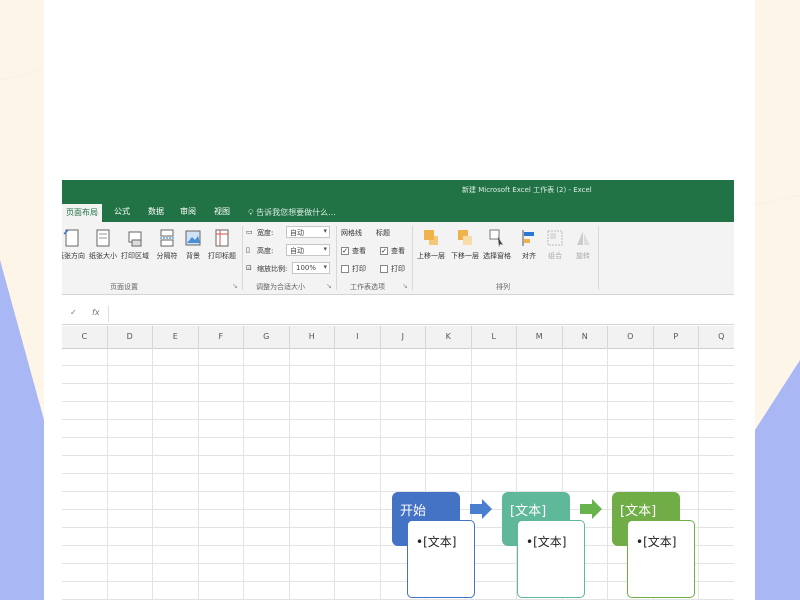  Describe the element at coordinates (631, 337) in the screenshot. I see `column-header-o: O` at that location.